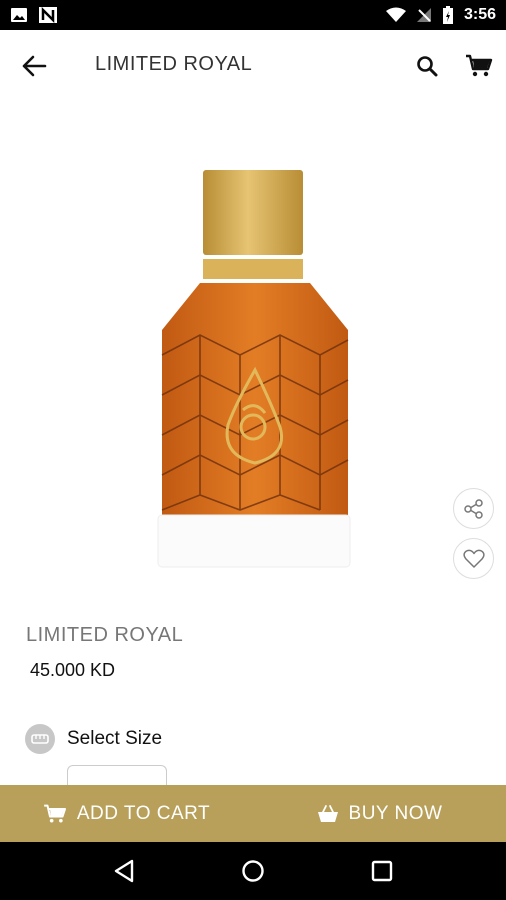 The width and height of the screenshot is (506, 900). I want to click on wifi-icon, so click(395, 14).